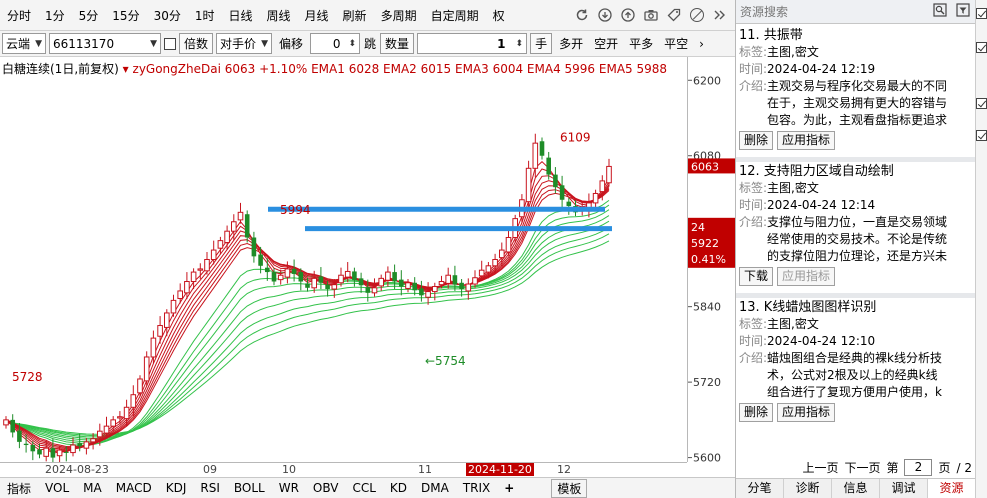 The width and height of the screenshot is (987, 498). What do you see at coordinates (857, 52) in the screenshot?
I see `resource-tags: 标签:主图,密文` at bounding box center [857, 52].